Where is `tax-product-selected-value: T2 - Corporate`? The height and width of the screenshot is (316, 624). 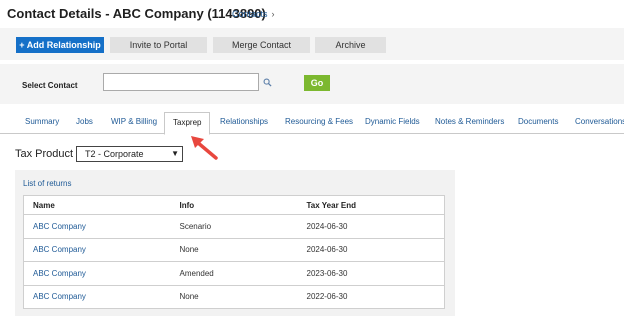 tax-product-selected-value: T2 - Corporate is located at coordinates (114, 154).